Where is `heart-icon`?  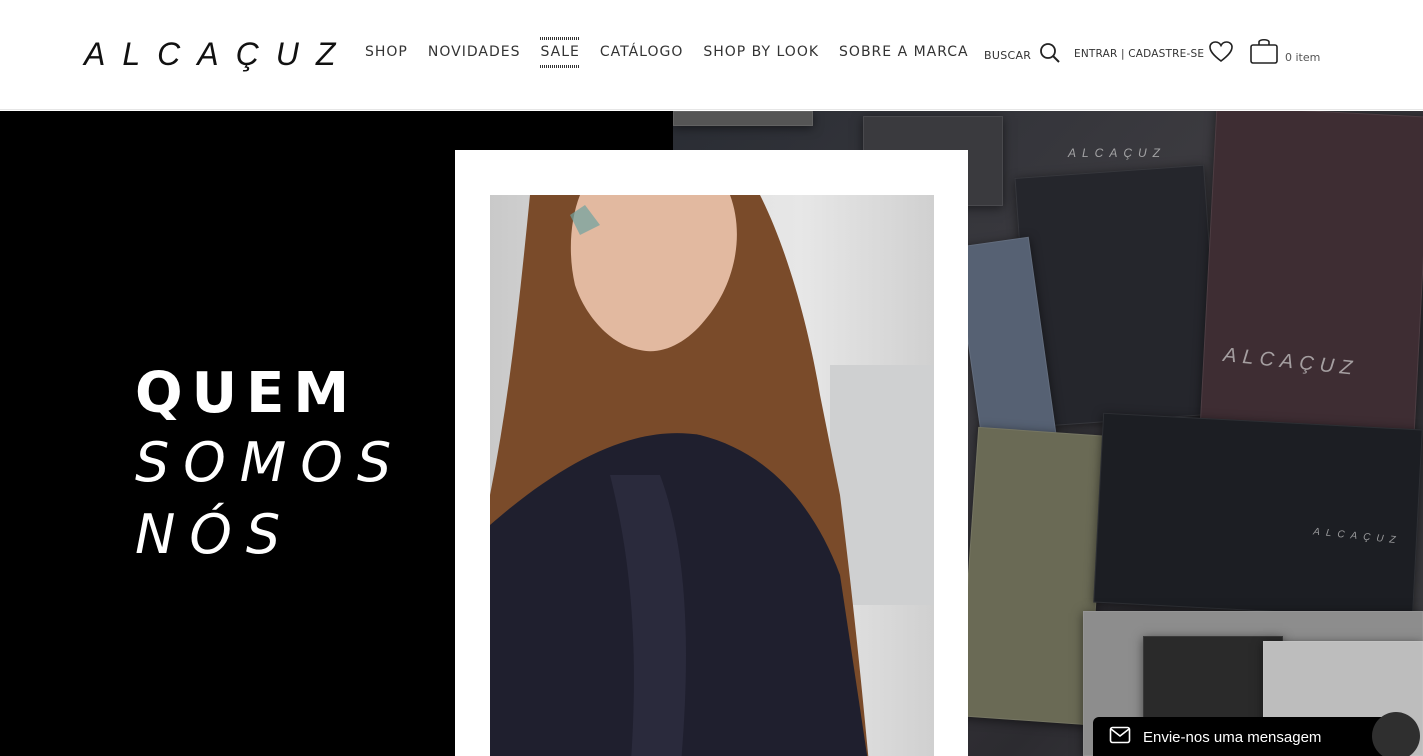 heart-icon is located at coordinates (1221, 54).